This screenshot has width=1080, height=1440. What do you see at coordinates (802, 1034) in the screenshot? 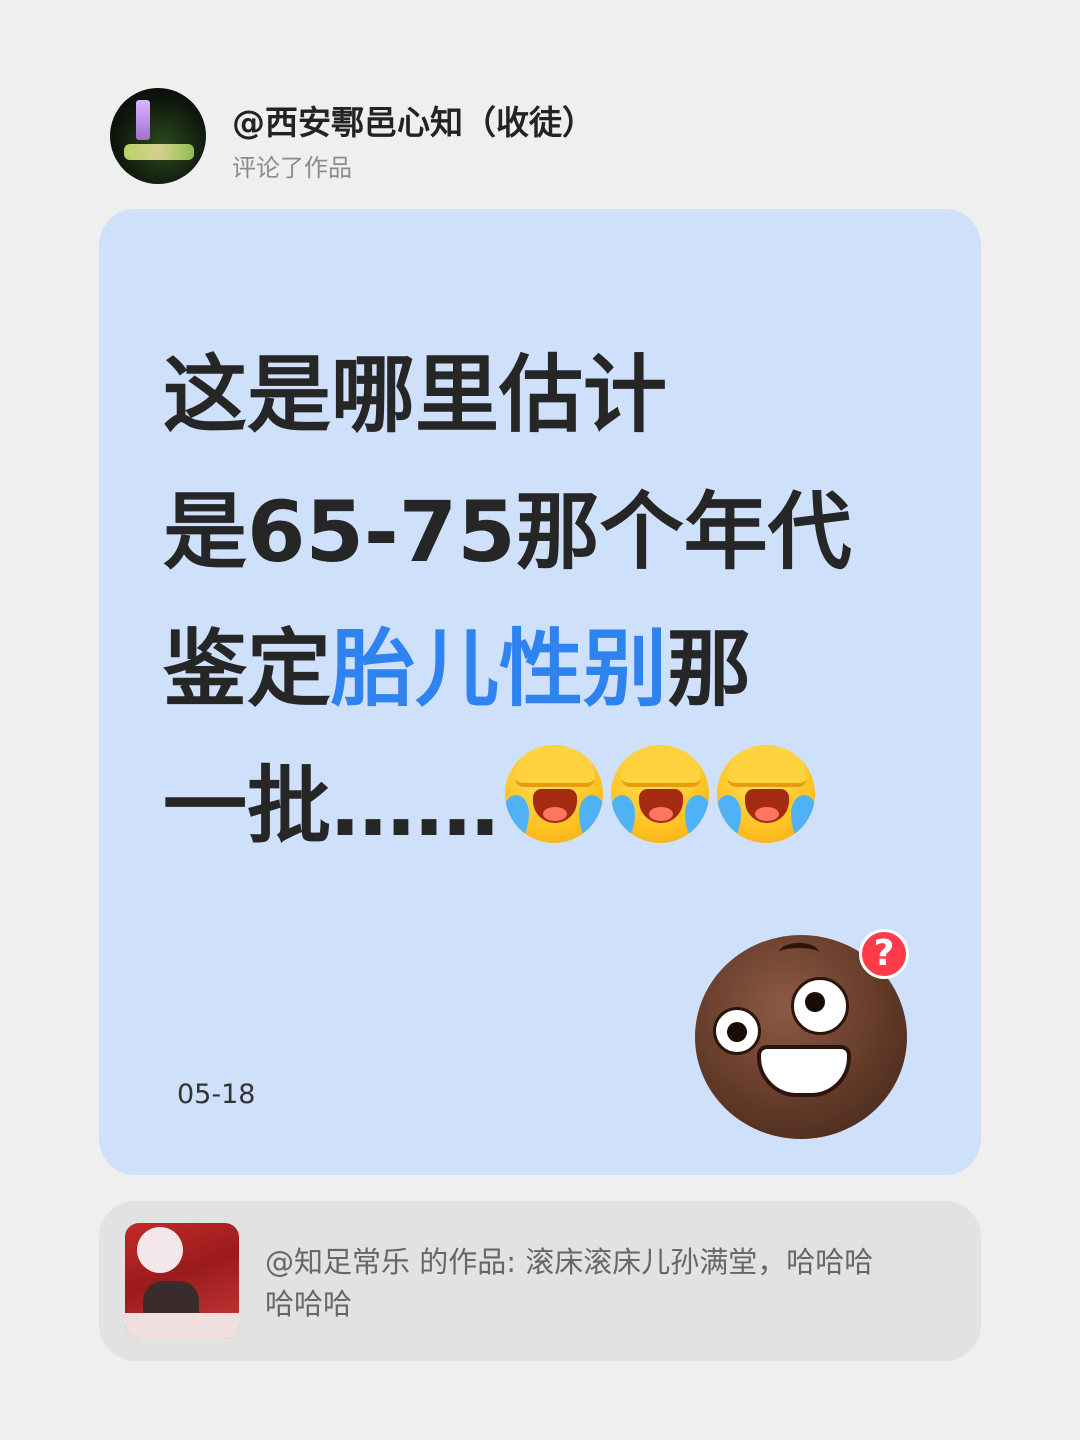
I see `confused-face-icon: ?` at bounding box center [802, 1034].